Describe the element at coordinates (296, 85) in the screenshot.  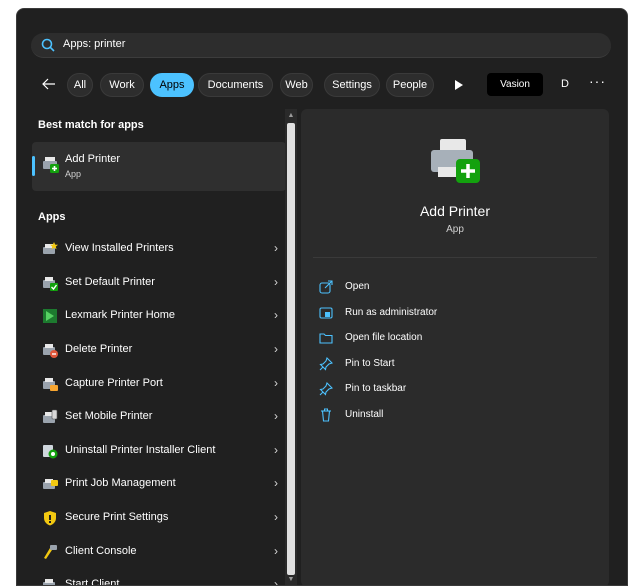
I see `filter-chip-web: Web` at that location.